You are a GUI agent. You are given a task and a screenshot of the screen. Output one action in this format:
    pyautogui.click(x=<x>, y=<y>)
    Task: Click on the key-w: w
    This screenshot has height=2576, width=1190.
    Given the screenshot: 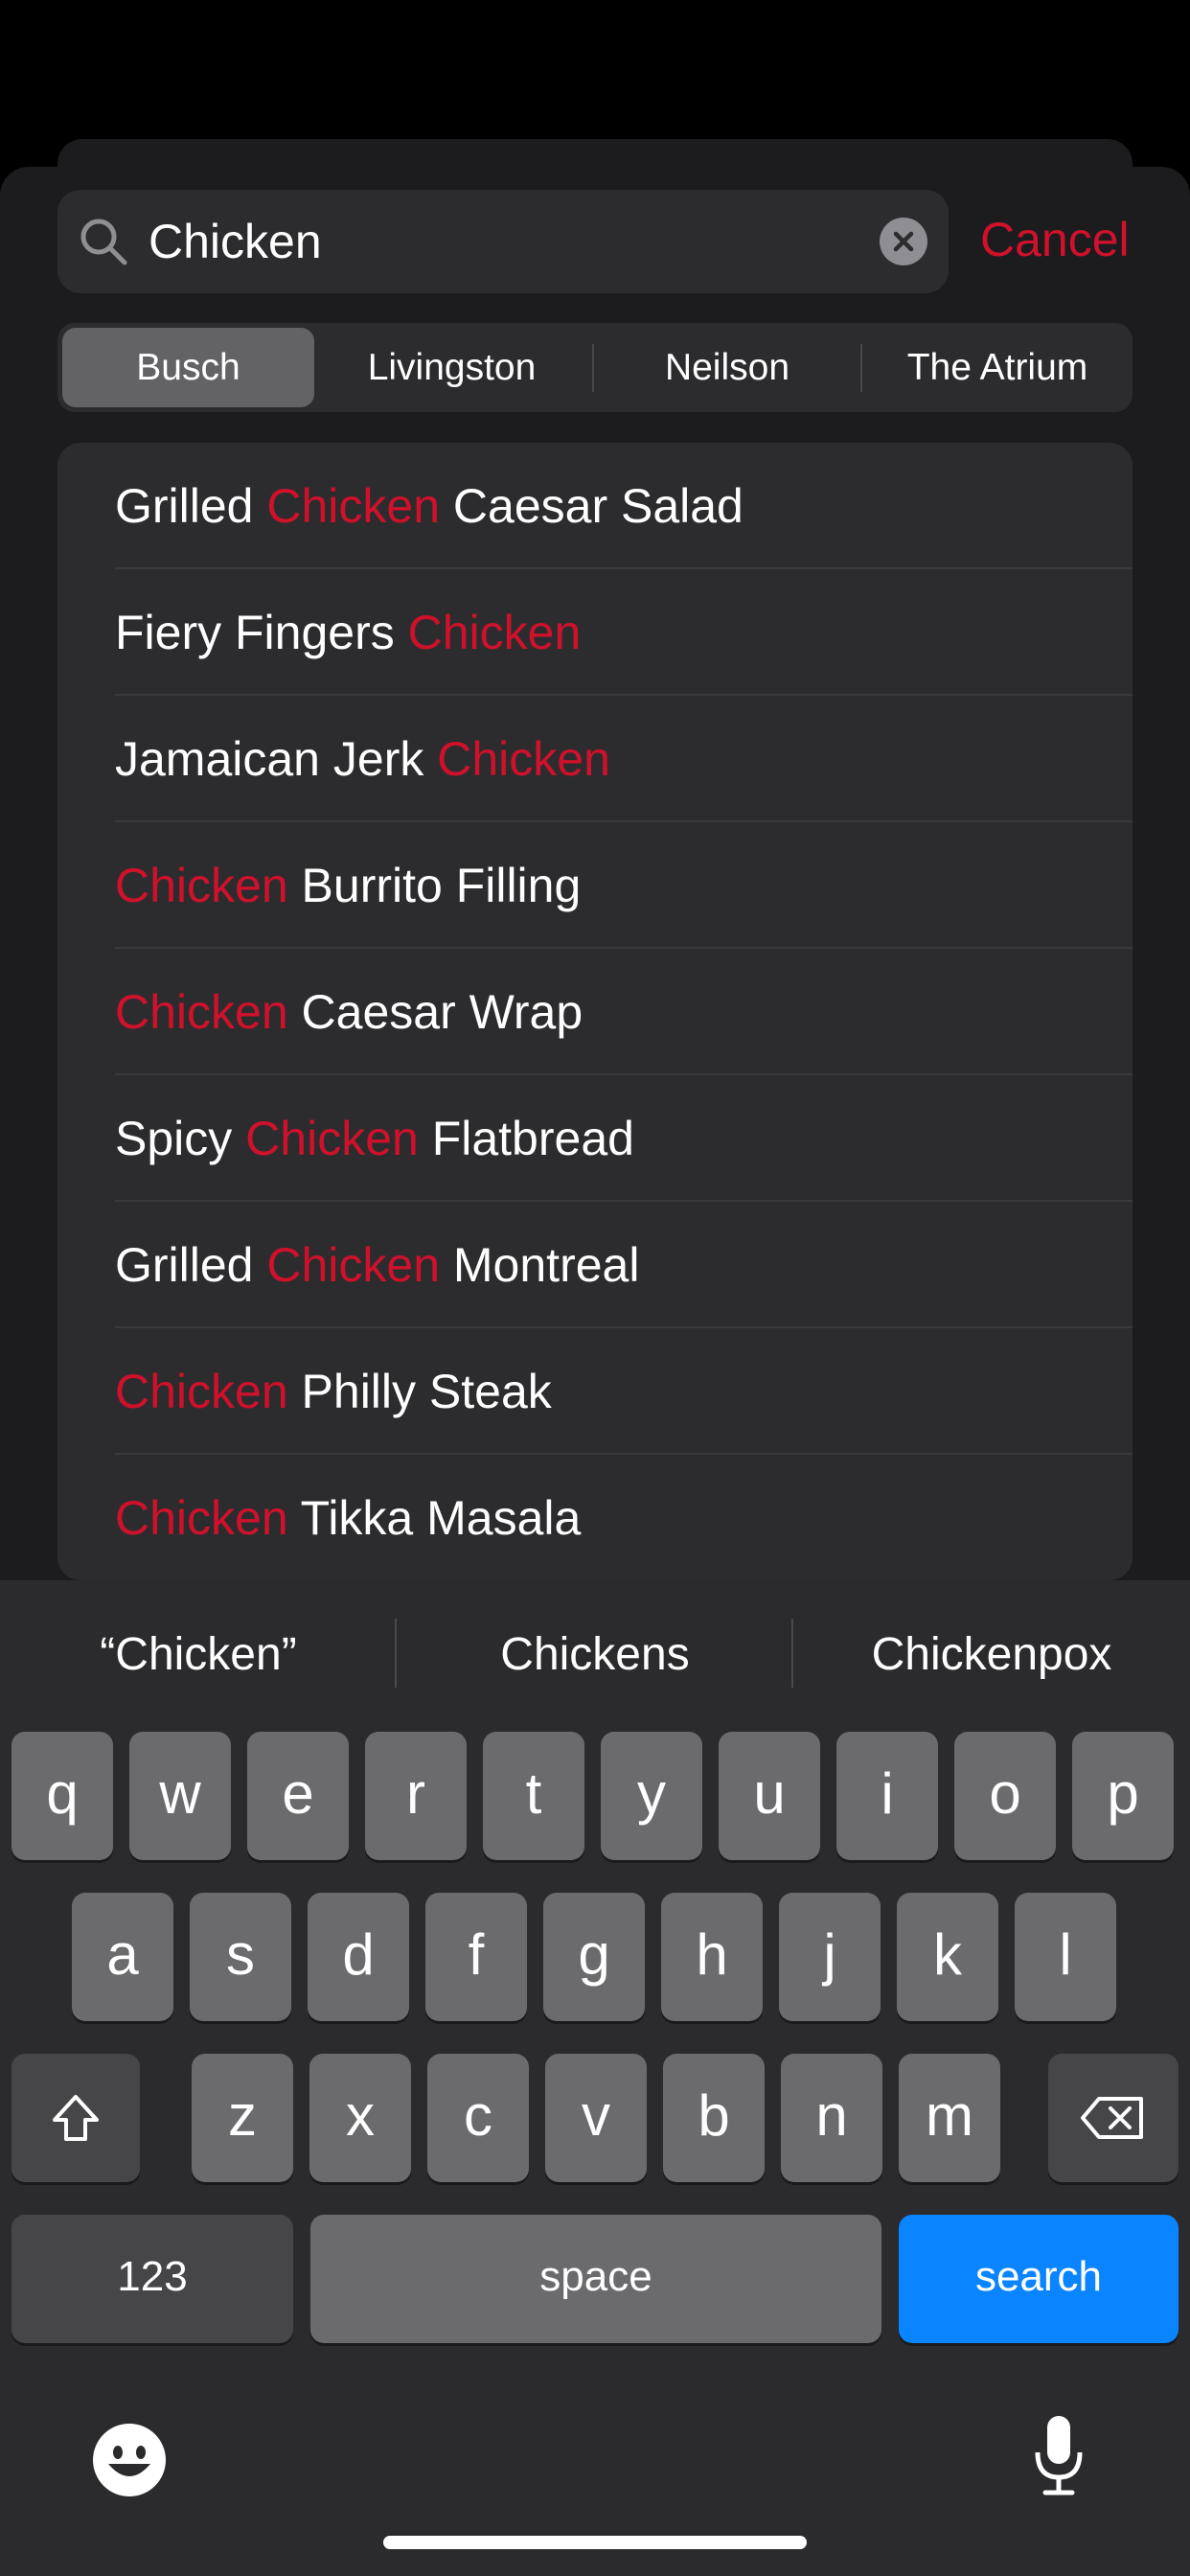 What is the action you would take?
    pyautogui.click(x=180, y=1796)
    